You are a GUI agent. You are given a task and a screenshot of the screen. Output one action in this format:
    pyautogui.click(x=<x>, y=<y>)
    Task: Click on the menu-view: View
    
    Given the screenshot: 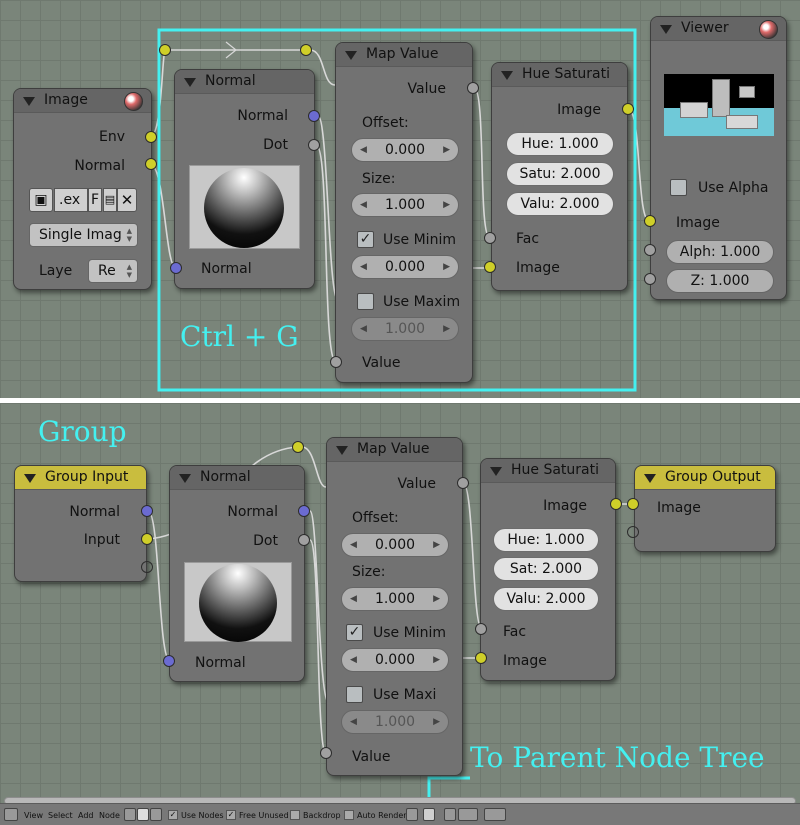 What is the action you would take?
    pyautogui.click(x=33, y=815)
    